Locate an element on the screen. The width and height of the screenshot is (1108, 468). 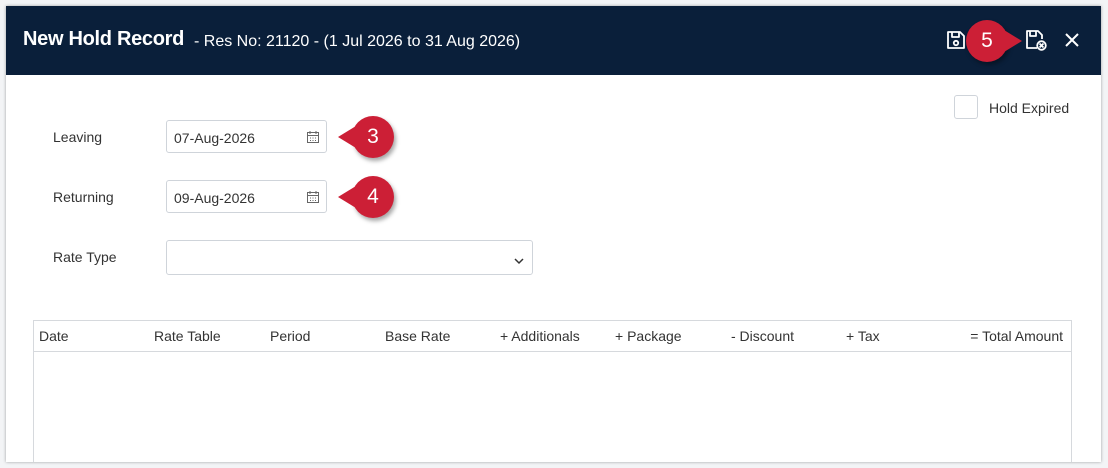
callout-badge-4: 4 is located at coordinates (366, 197).